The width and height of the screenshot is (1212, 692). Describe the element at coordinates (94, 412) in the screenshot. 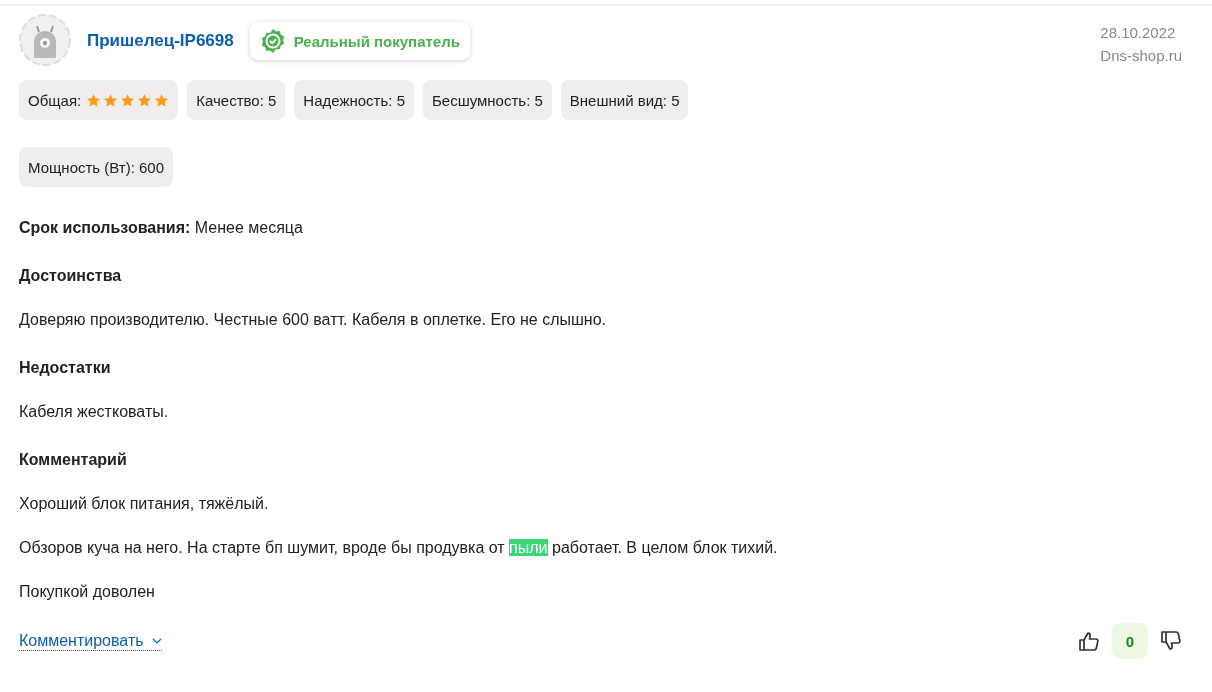

I see `review-text: Кабеля жестковаты.` at that location.